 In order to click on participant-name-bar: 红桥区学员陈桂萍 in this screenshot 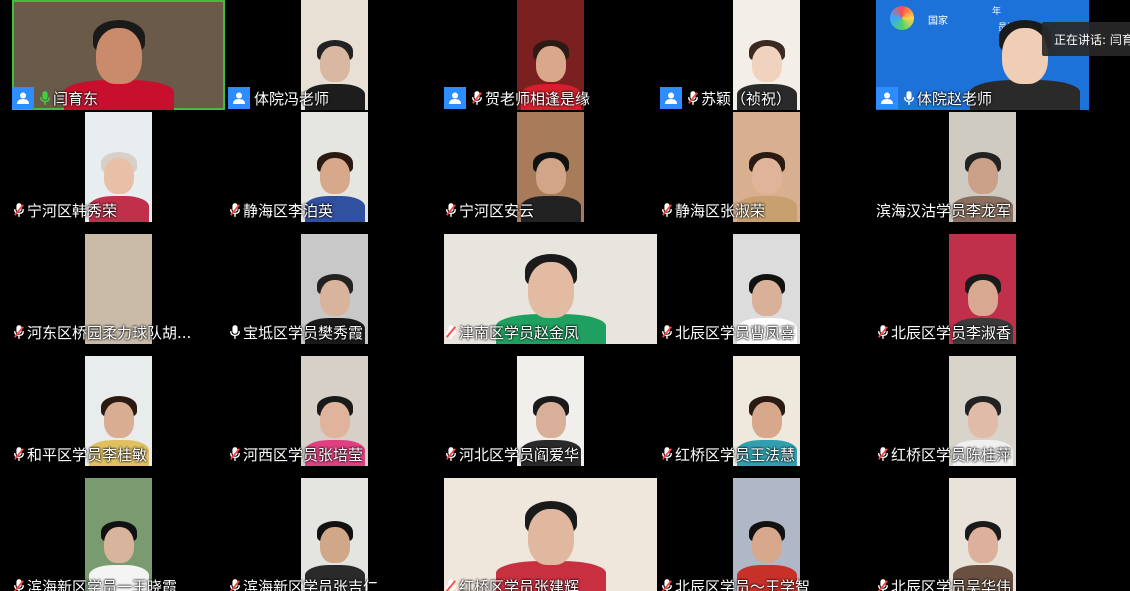, I will do `click(943, 454)`.